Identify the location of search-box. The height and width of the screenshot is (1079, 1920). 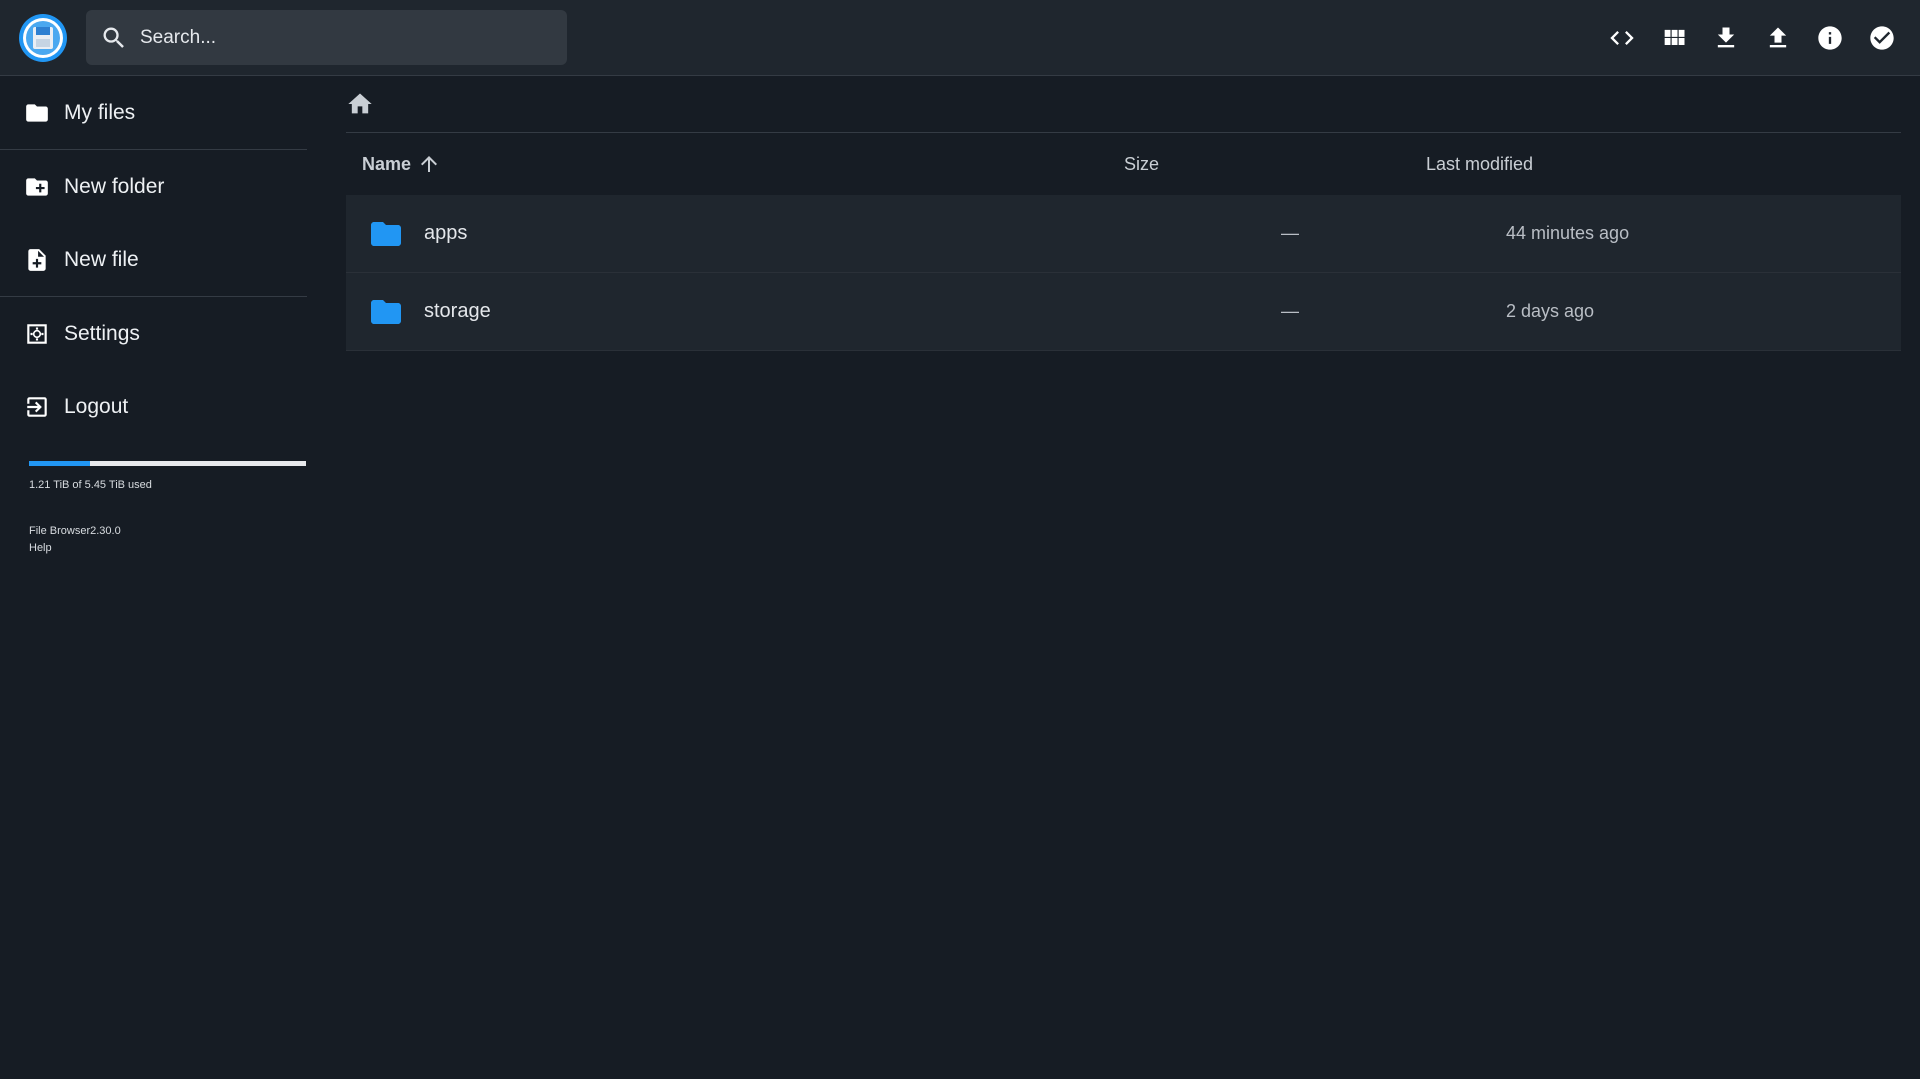
(326, 37).